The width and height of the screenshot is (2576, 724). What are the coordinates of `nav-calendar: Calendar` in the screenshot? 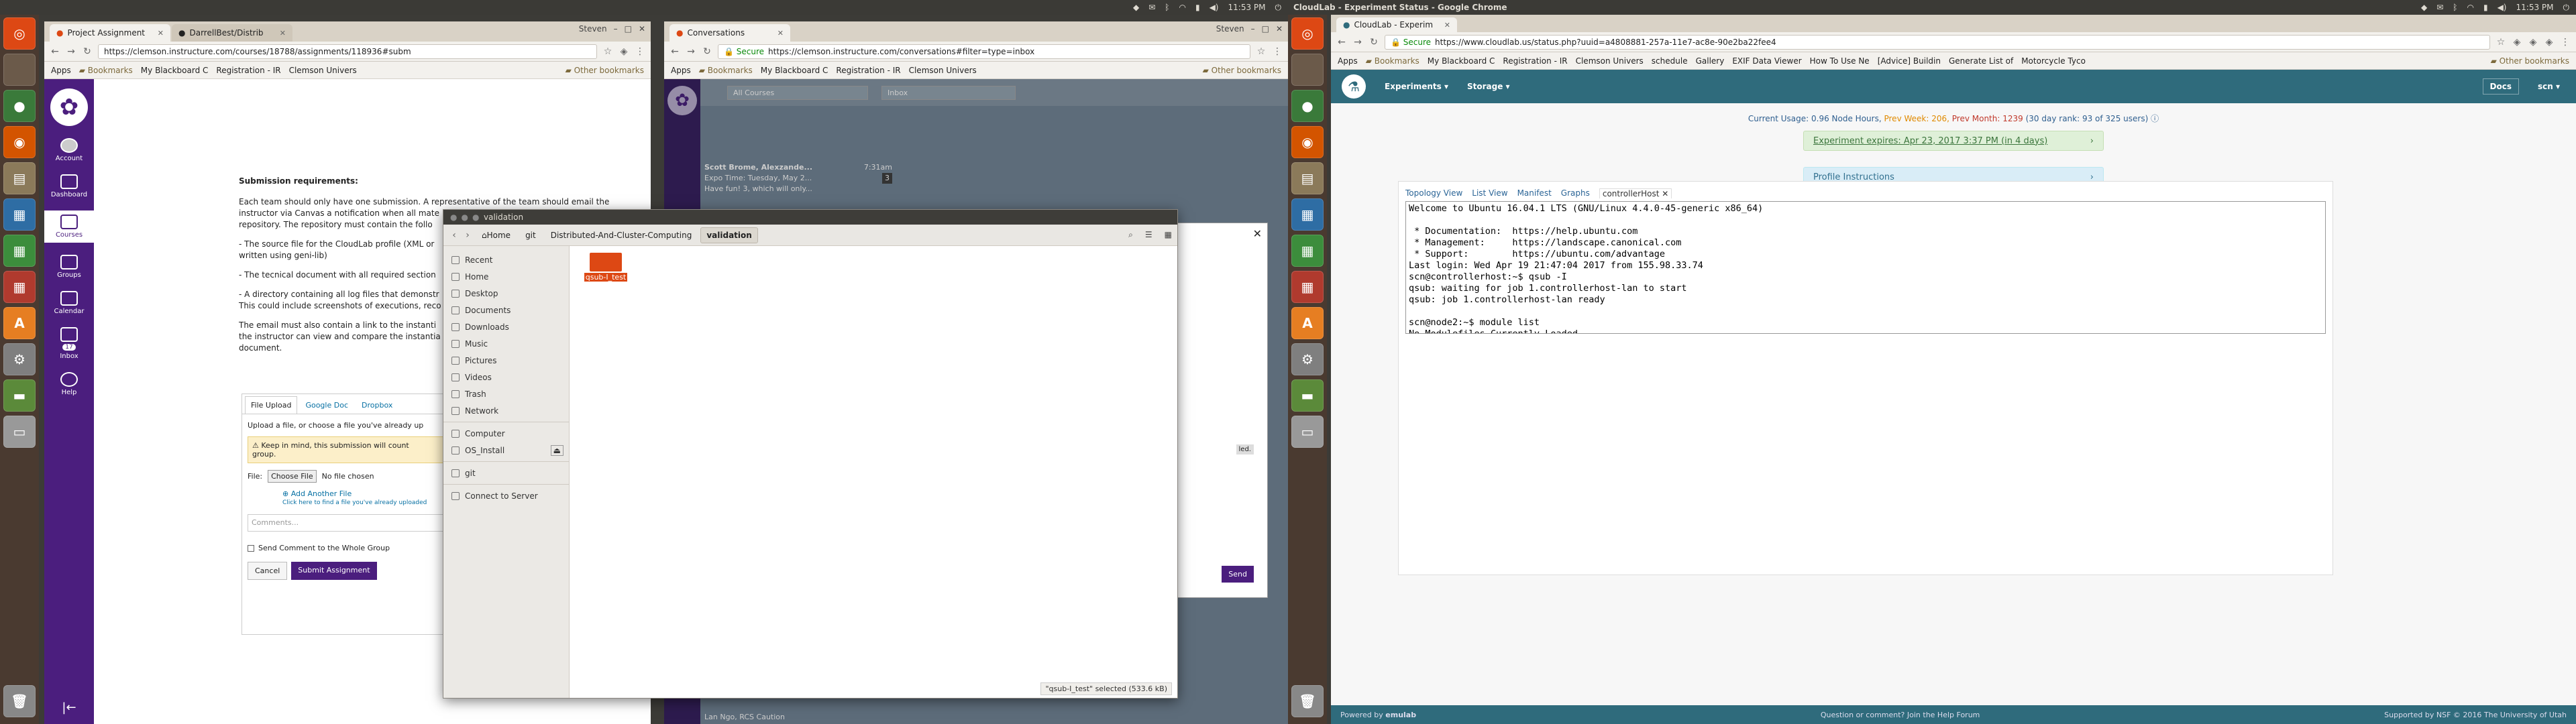 It's located at (69, 303).